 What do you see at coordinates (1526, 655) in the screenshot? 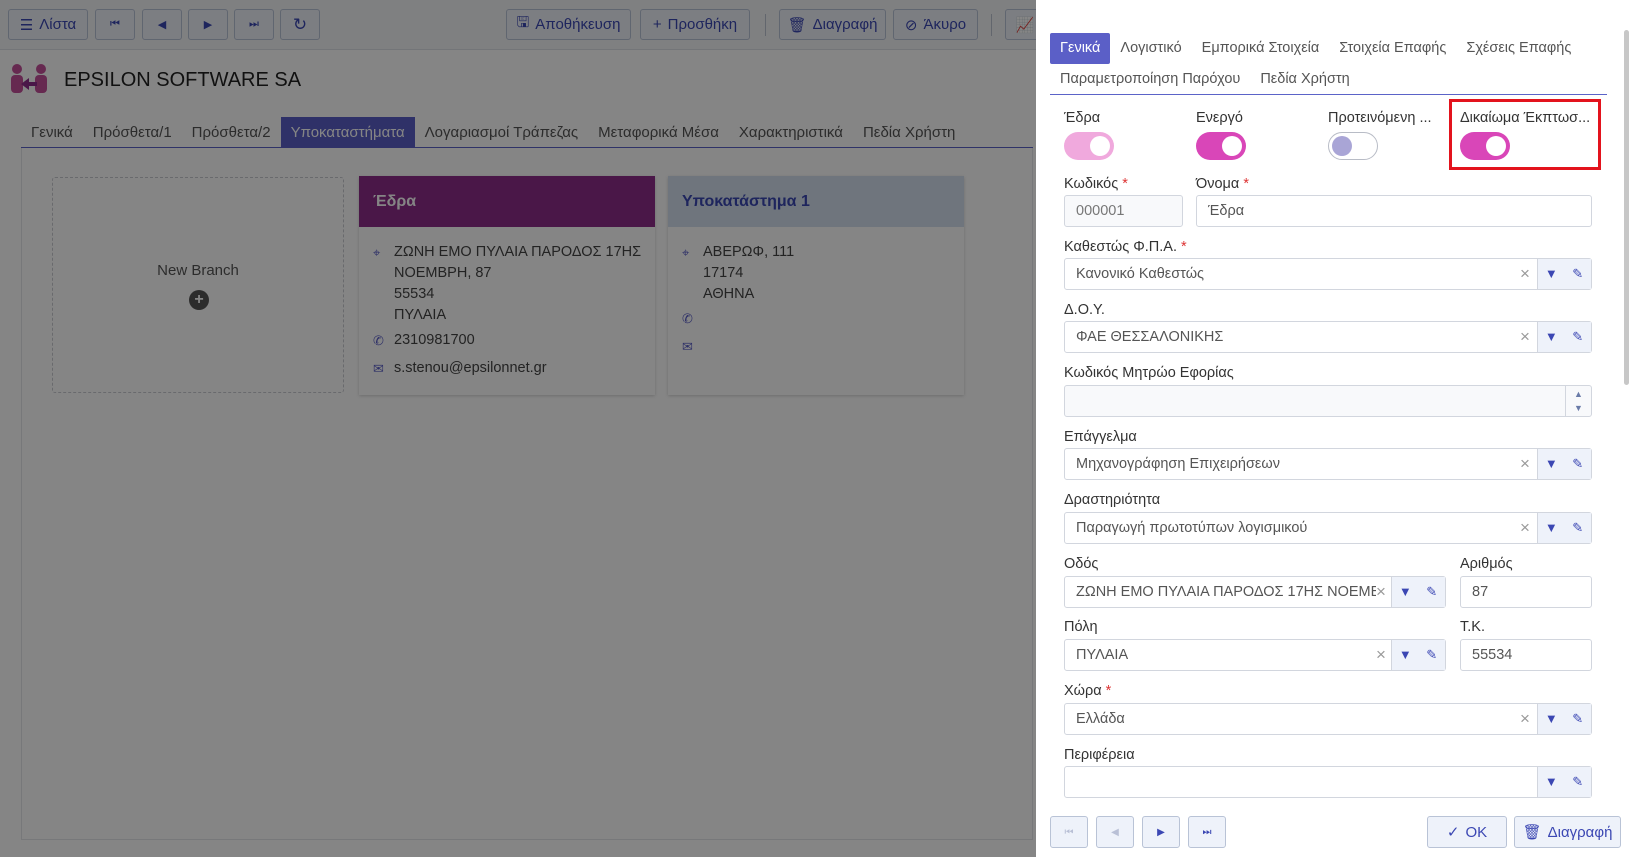
I see `tk-input: 55534` at bounding box center [1526, 655].